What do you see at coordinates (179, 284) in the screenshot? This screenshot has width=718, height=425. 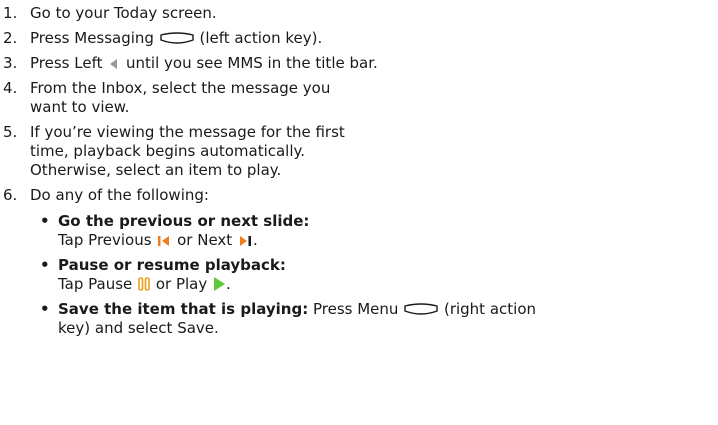 I see `bullet-text: or Play` at bounding box center [179, 284].